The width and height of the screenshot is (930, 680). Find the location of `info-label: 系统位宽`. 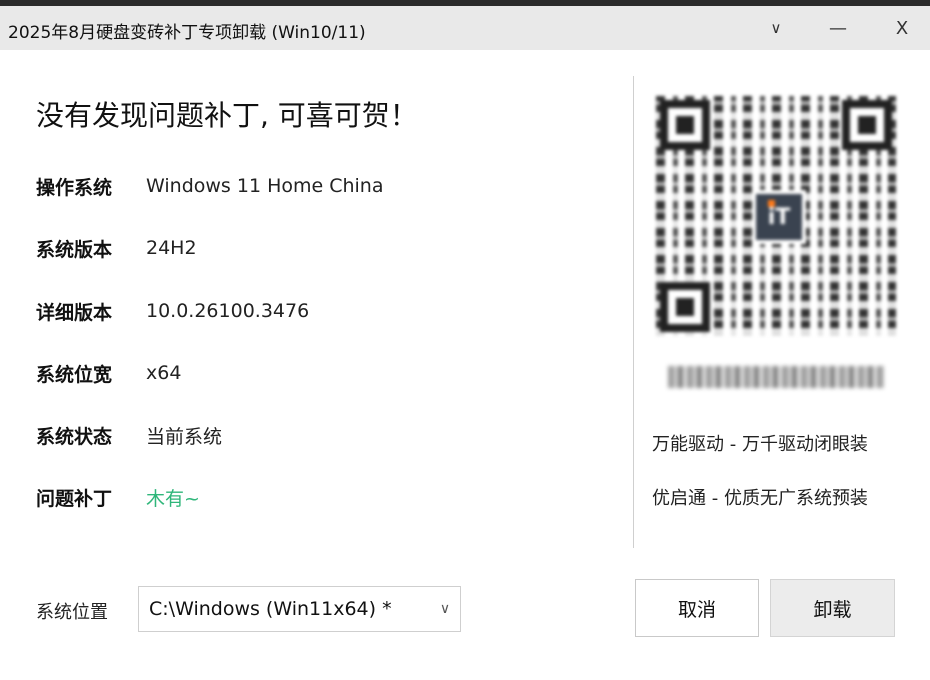

info-label: 系统位宽 is located at coordinates (74, 374).